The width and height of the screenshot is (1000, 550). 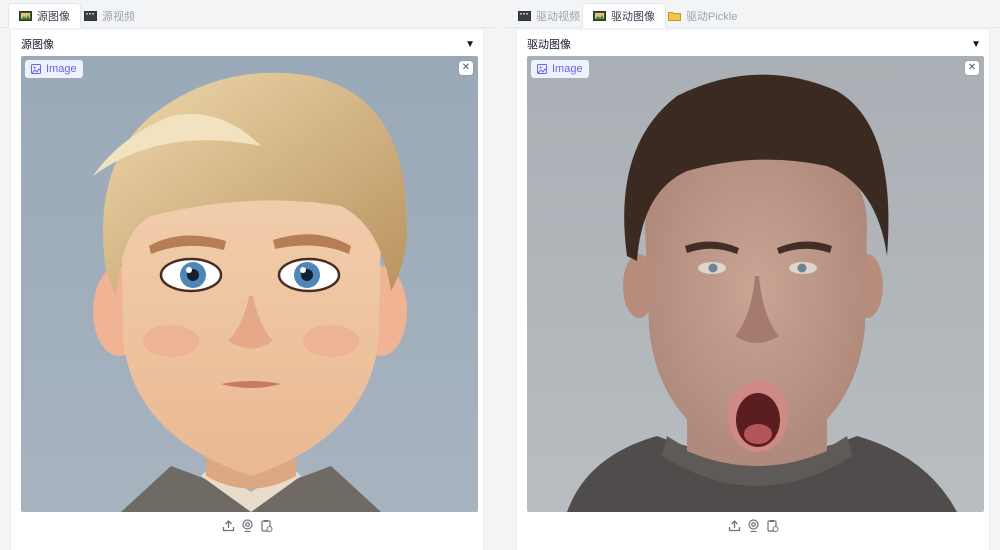 What do you see at coordinates (558, 16) in the screenshot?
I see `tab-label: 驱动视频` at bounding box center [558, 16].